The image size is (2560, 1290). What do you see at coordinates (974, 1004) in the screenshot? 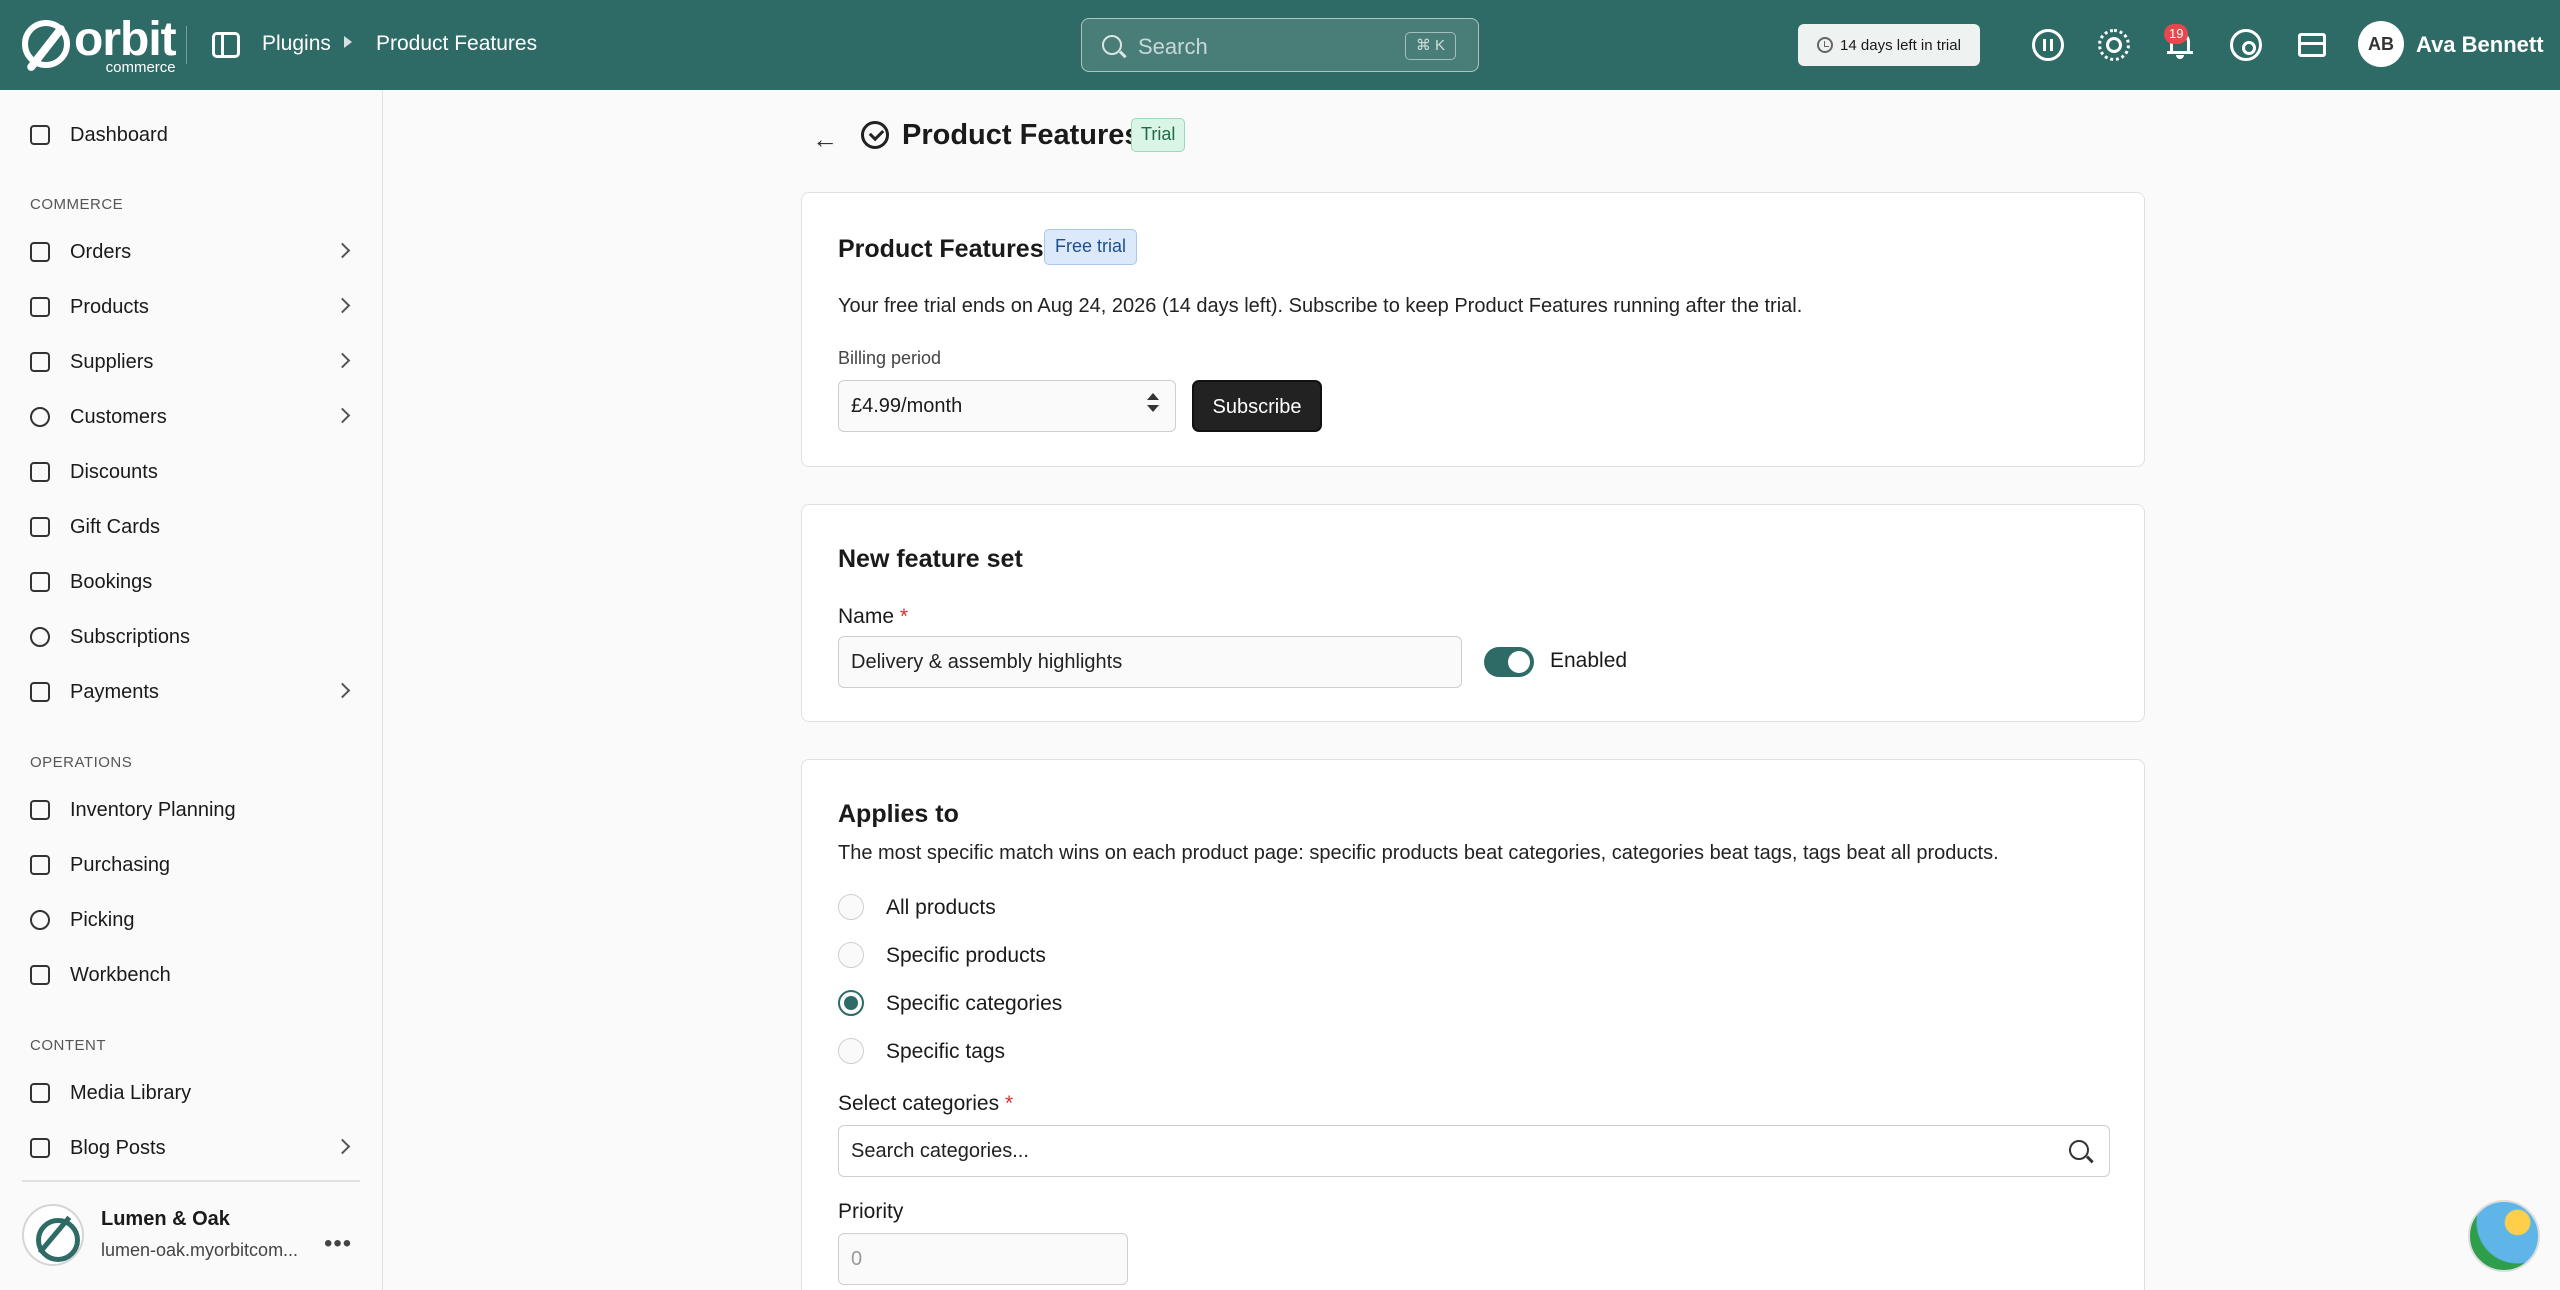
I see `radio-label-specific-categories: Specific categories` at bounding box center [974, 1004].